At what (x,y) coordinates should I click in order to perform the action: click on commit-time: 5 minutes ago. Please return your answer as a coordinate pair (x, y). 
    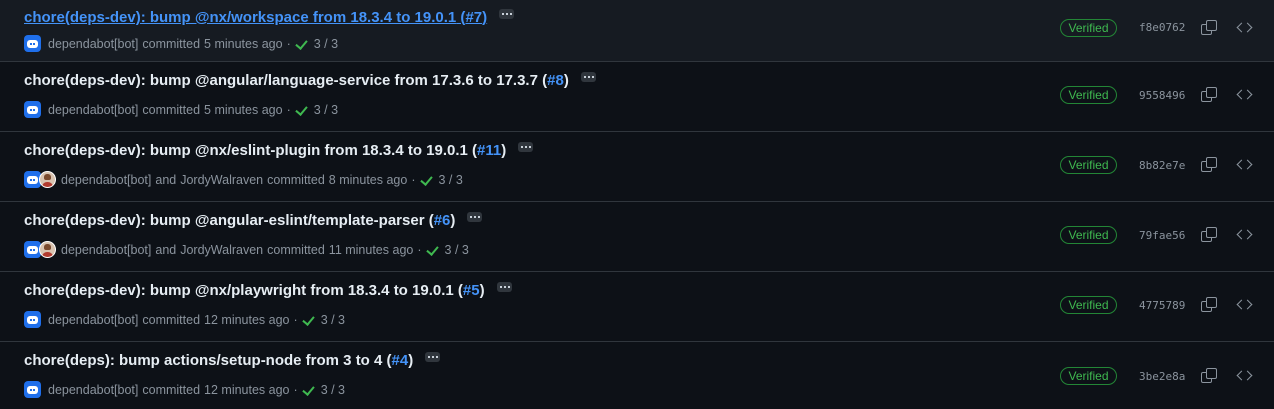
    Looking at the image, I should click on (243, 109).